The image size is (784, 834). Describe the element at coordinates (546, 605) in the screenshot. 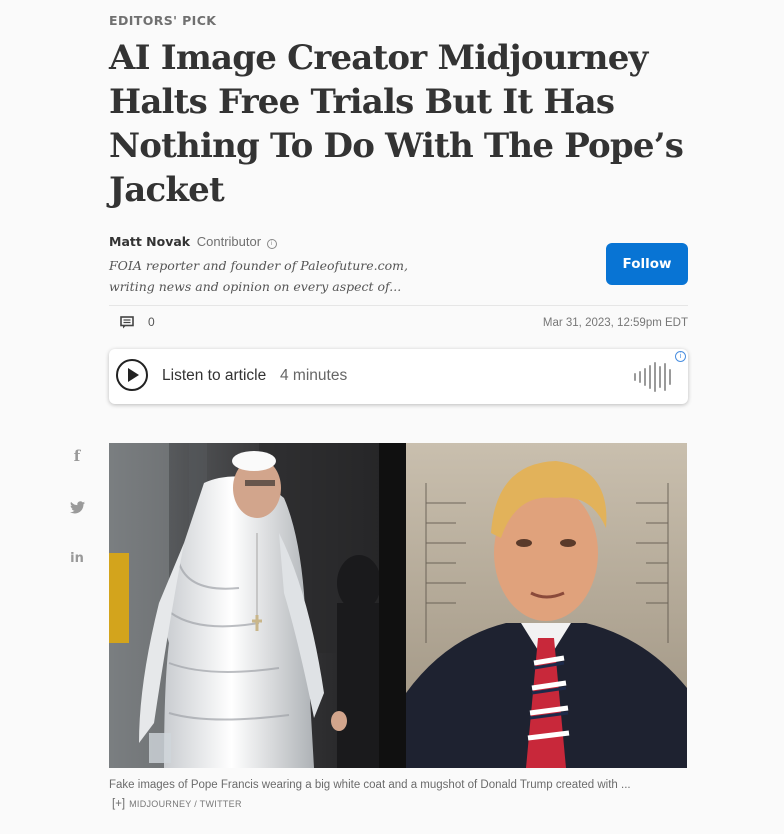

I see `trump-mugshot-image` at that location.